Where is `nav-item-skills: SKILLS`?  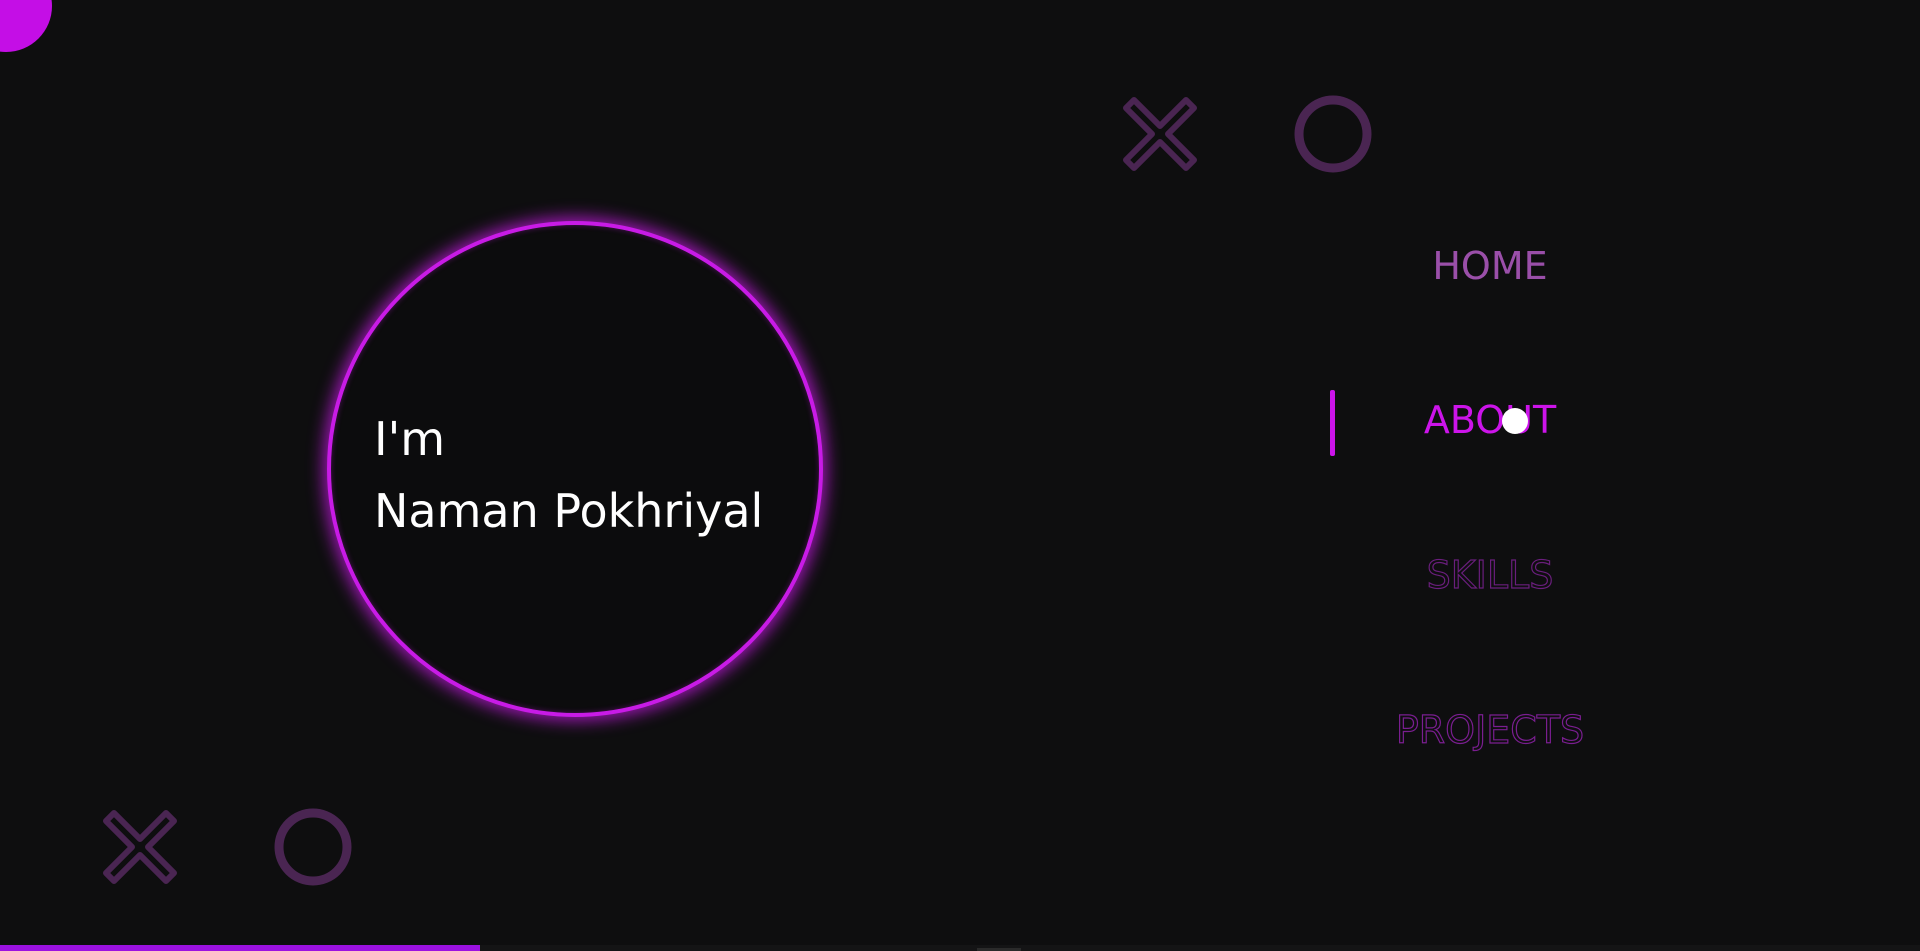 nav-item-skills: SKILLS is located at coordinates (1490, 574).